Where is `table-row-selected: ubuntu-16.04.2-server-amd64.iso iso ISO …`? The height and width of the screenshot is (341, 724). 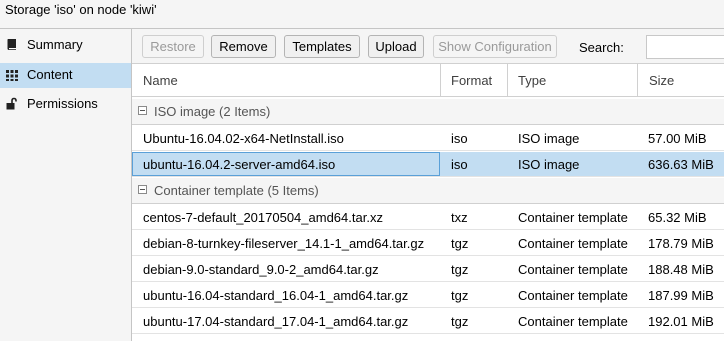 table-row-selected: ubuntu-16.04.2-server-amd64.iso iso ISO … is located at coordinates (428, 164).